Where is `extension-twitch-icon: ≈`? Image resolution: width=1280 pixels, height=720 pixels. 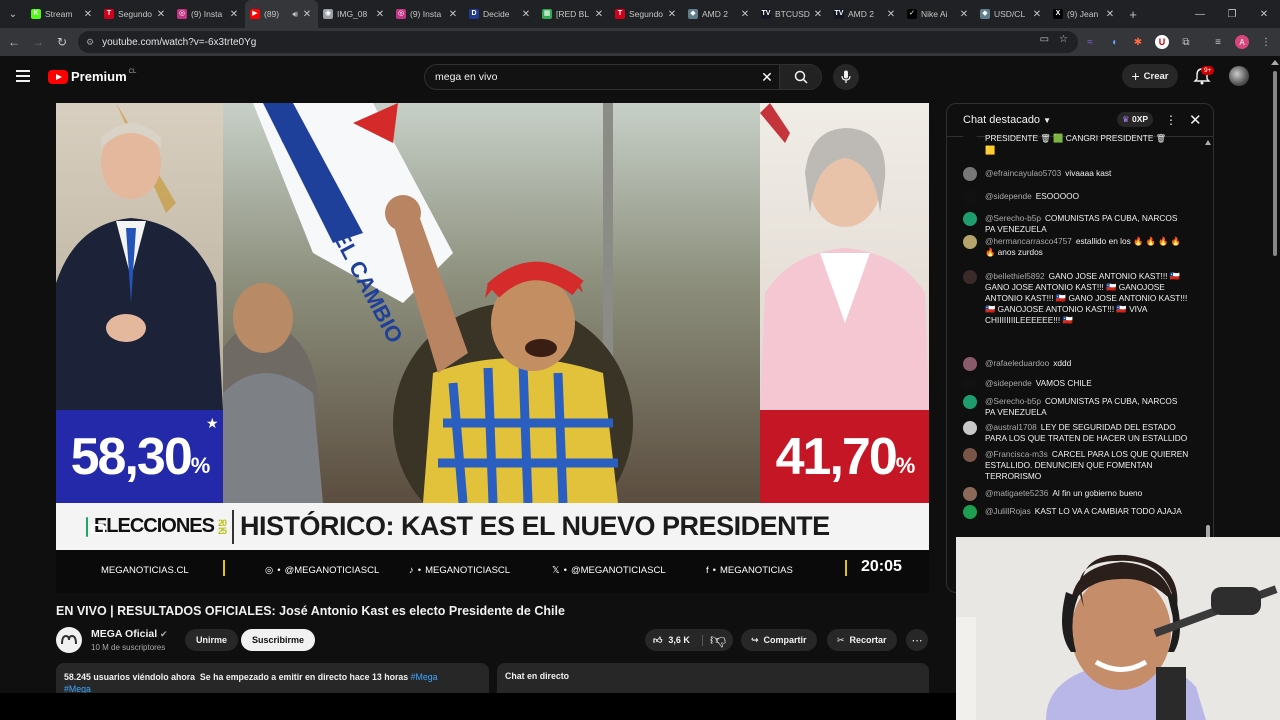 extension-twitch-icon: ≈ is located at coordinates (1090, 42).